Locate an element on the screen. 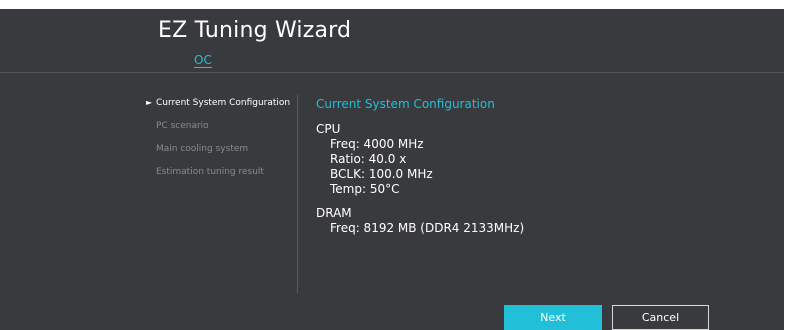  cpu-freq: Freq: 4000 MHz is located at coordinates (377, 144).